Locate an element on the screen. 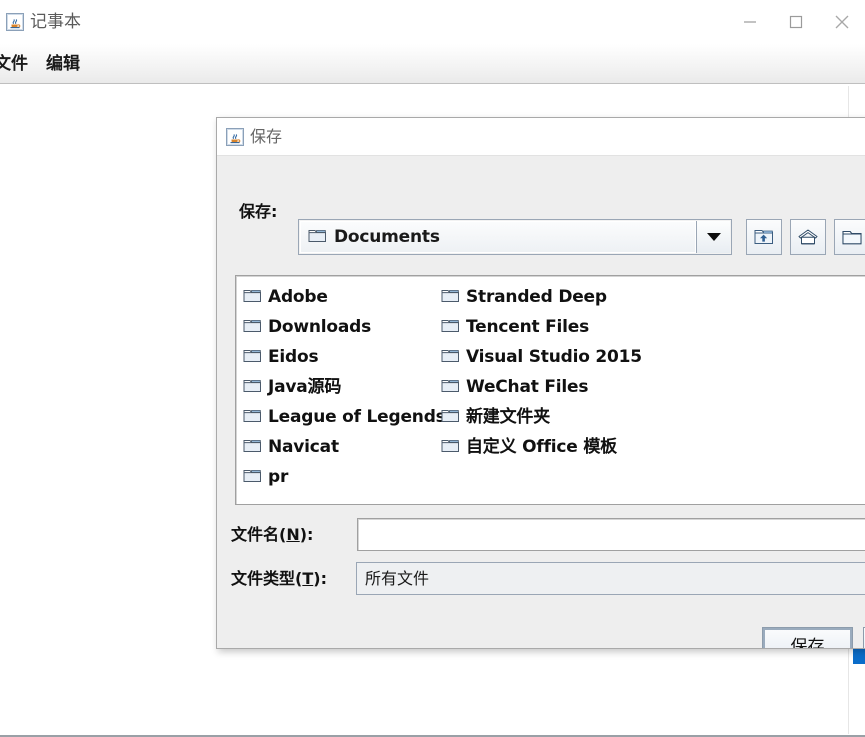 Image resolution: width=865 pixels, height=737 pixels. home-icon is located at coordinates (808, 237).